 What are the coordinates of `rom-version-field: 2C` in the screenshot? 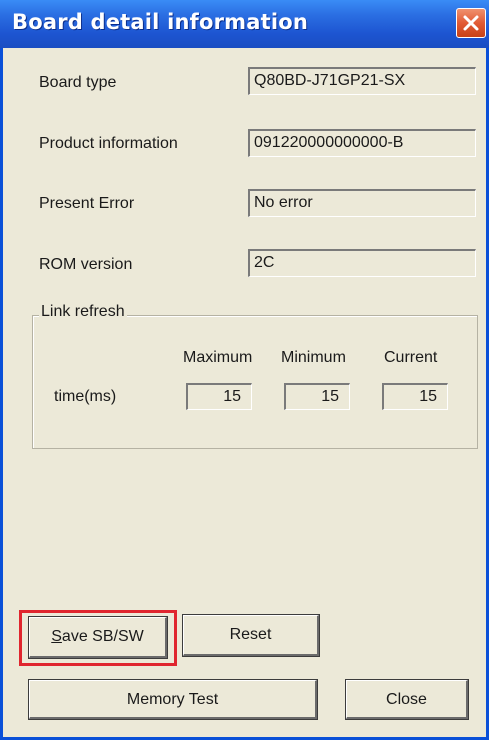 It's located at (362, 263).